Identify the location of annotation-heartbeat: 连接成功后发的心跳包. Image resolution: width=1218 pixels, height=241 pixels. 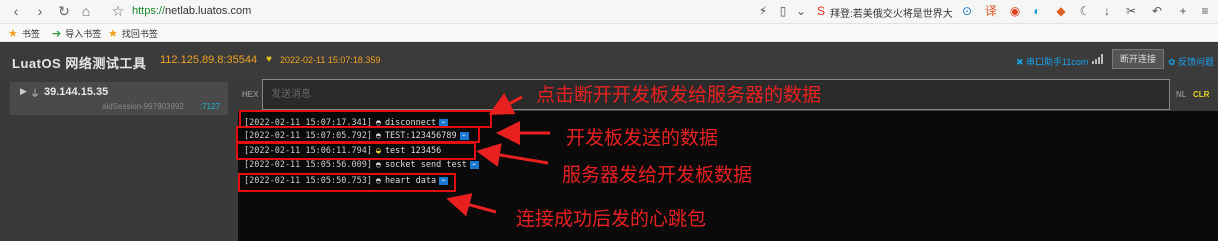
(611, 219).